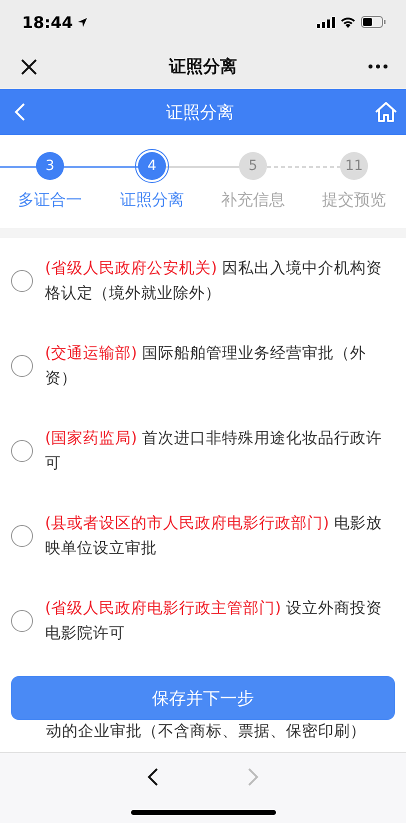 Image resolution: width=406 pixels, height=823 pixels. I want to click on window-title: 证照分离, so click(203, 67).